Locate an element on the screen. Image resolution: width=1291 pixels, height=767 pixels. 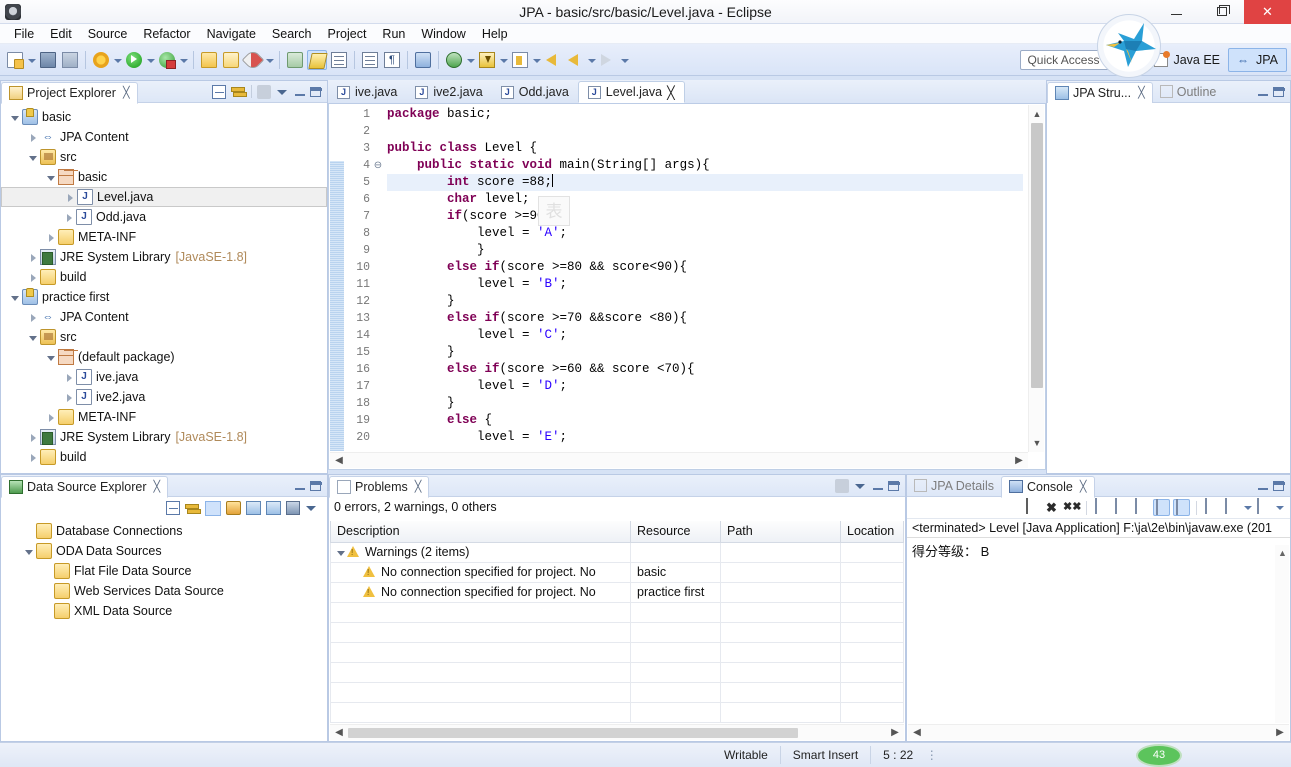
menu-item-edit: Edit is located at coordinates (61, 34).